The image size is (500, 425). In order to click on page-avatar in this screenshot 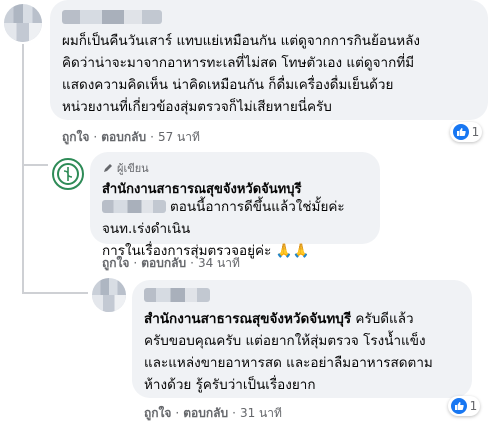, I will do `click(68, 174)`.